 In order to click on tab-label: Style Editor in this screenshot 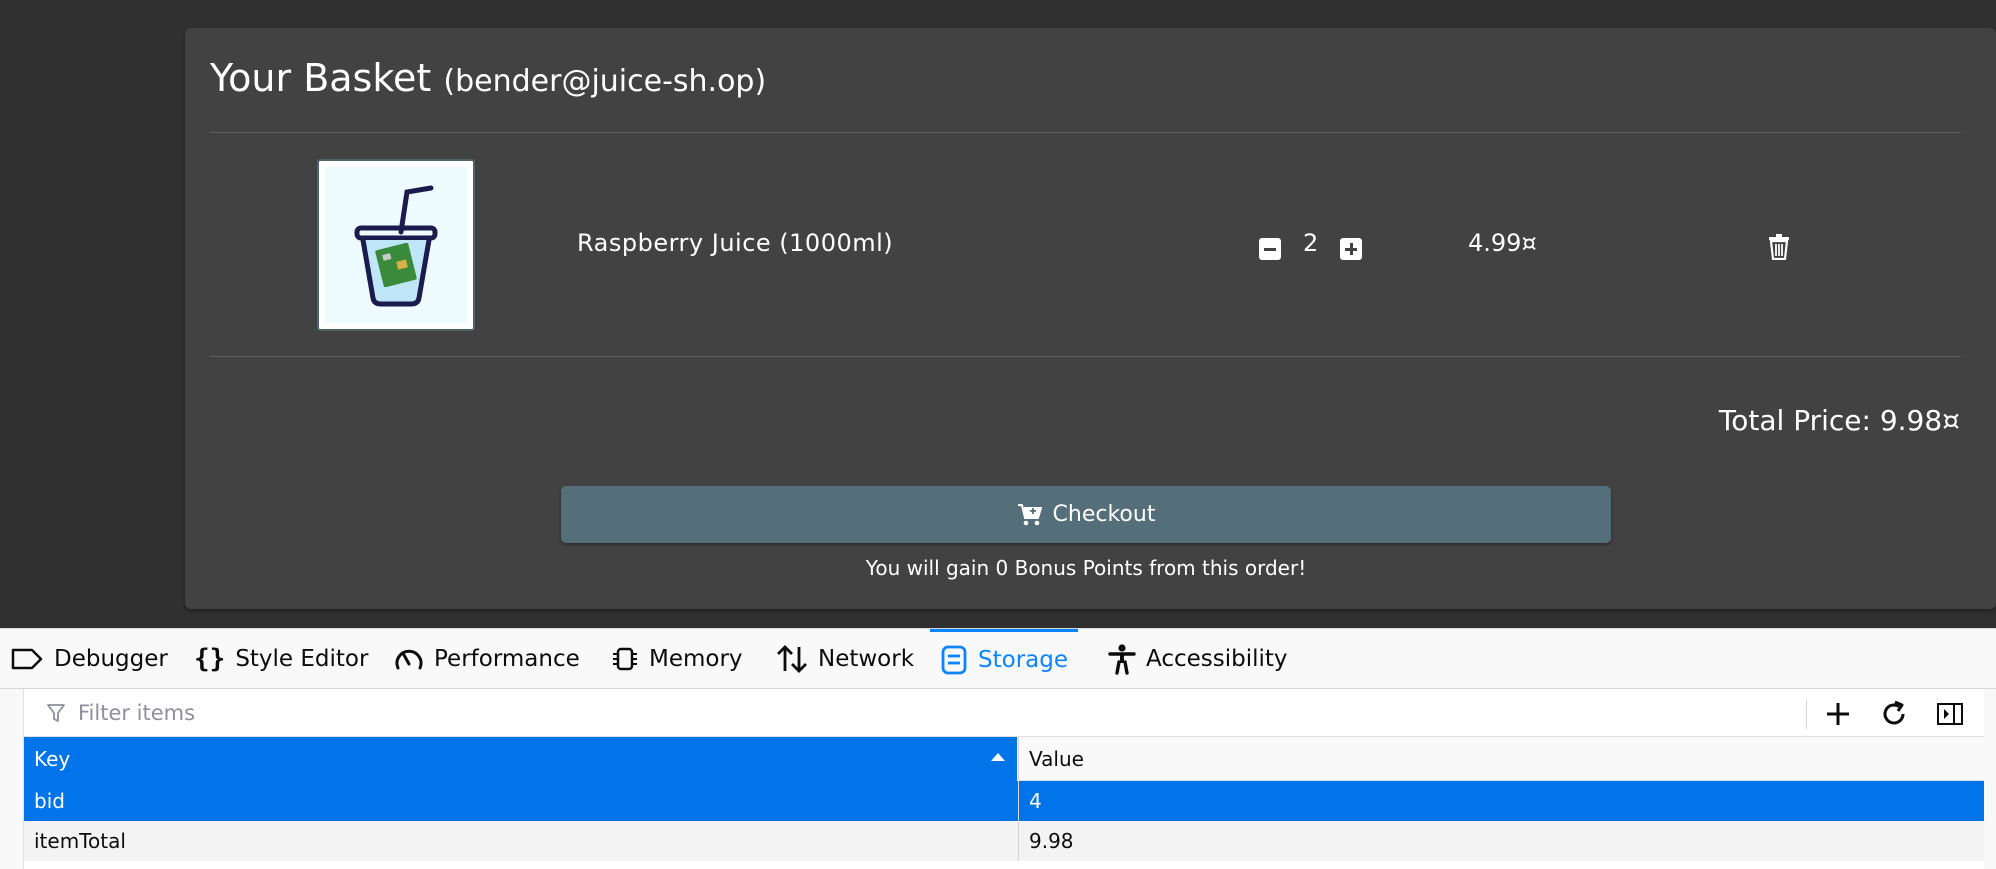, I will do `click(302, 658)`.